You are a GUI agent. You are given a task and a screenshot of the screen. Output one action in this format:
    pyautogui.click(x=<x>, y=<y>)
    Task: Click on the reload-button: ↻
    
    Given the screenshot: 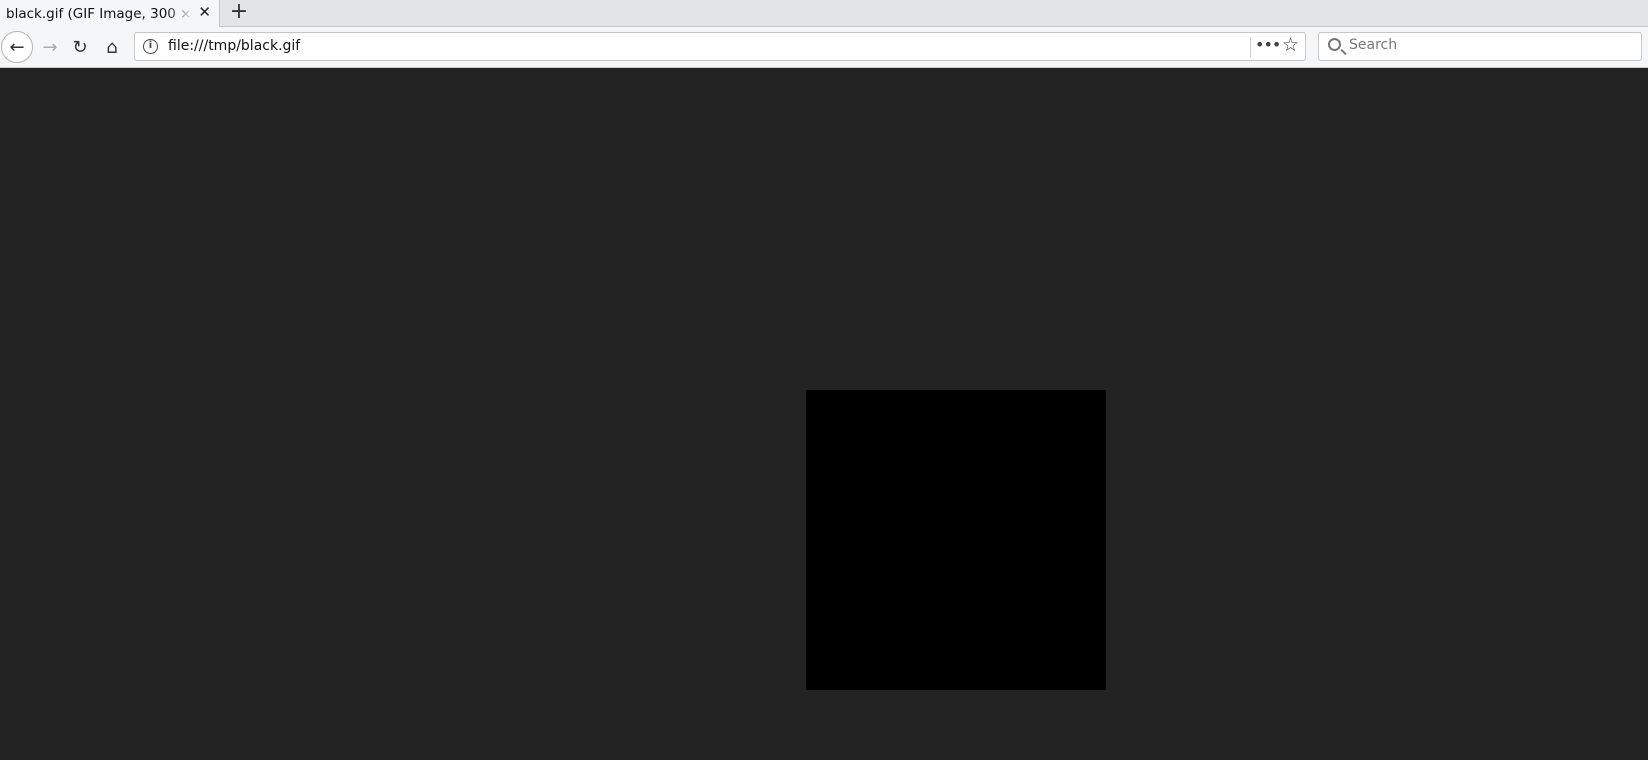 What is the action you would take?
    pyautogui.click(x=80, y=47)
    